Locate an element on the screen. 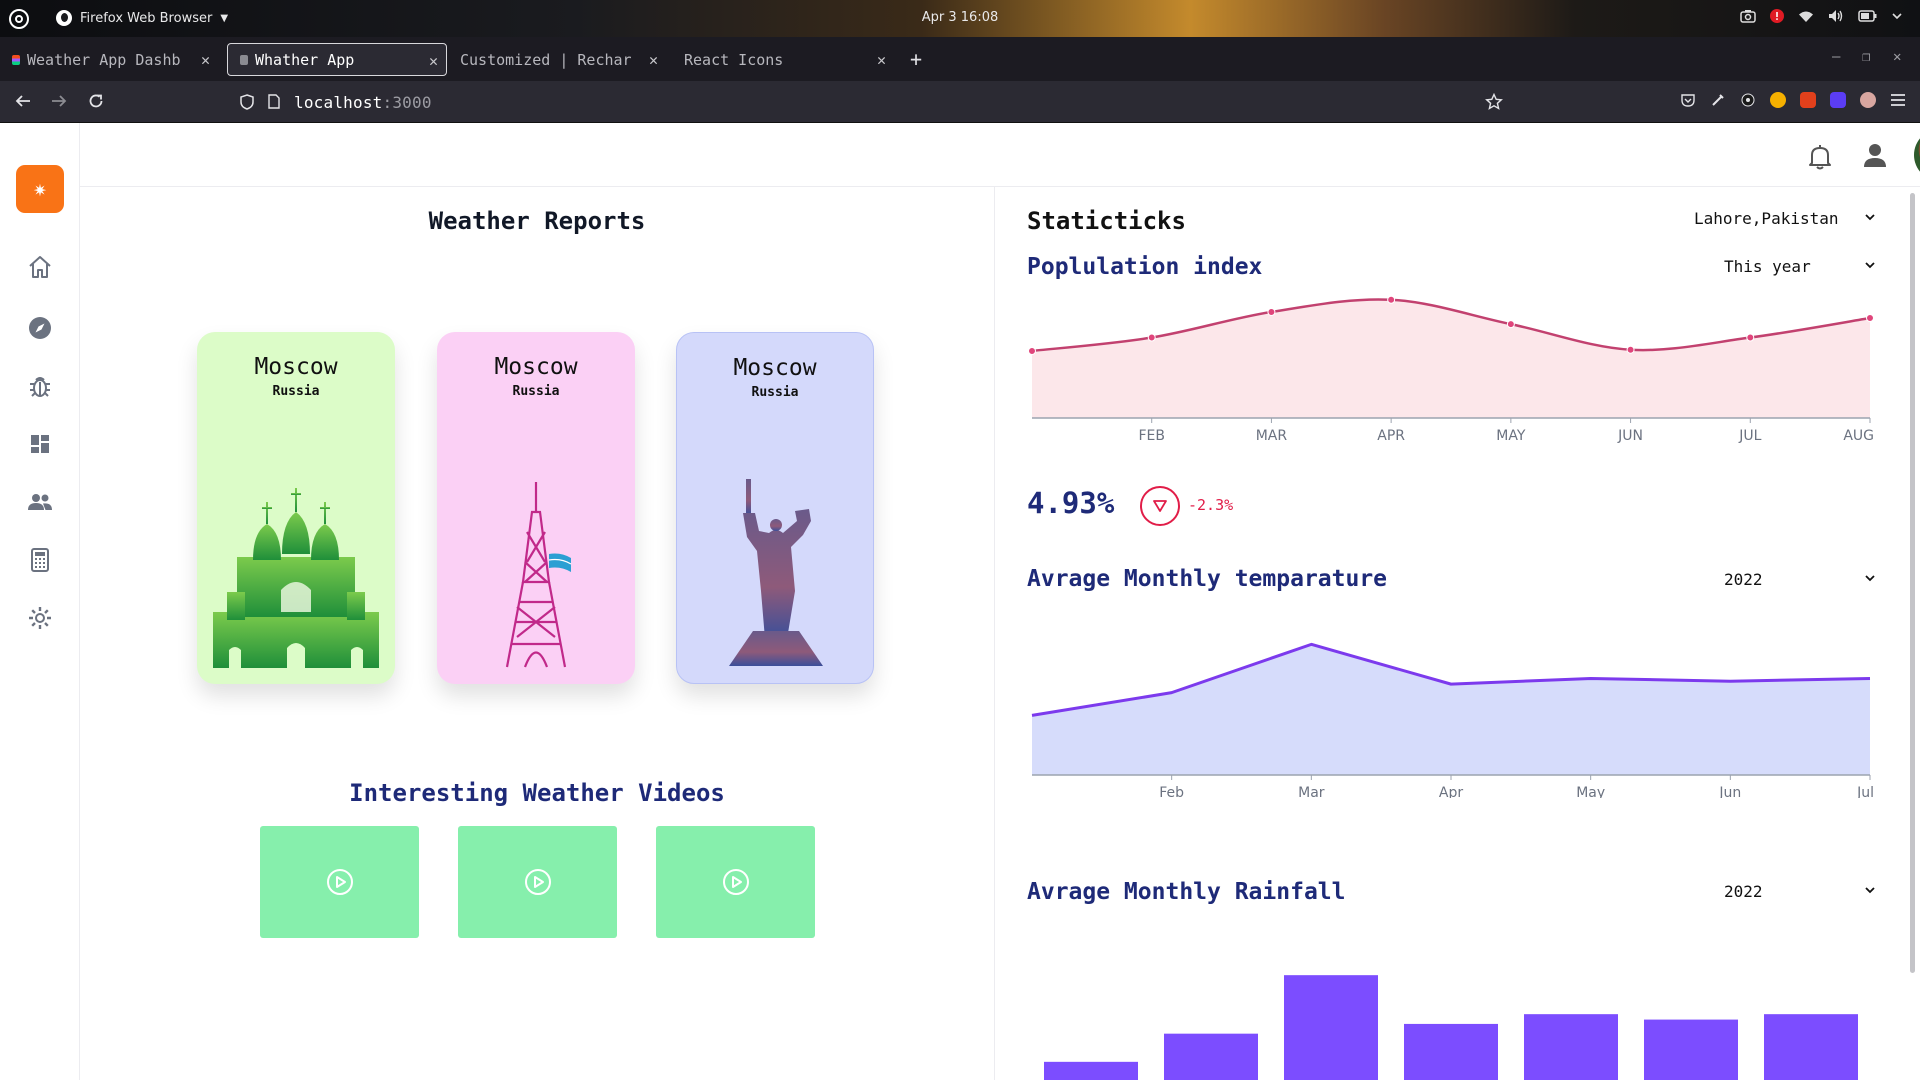 Image resolution: width=1920 pixels, height=1080 pixels. scrollbar is located at coordinates (1912, 583).